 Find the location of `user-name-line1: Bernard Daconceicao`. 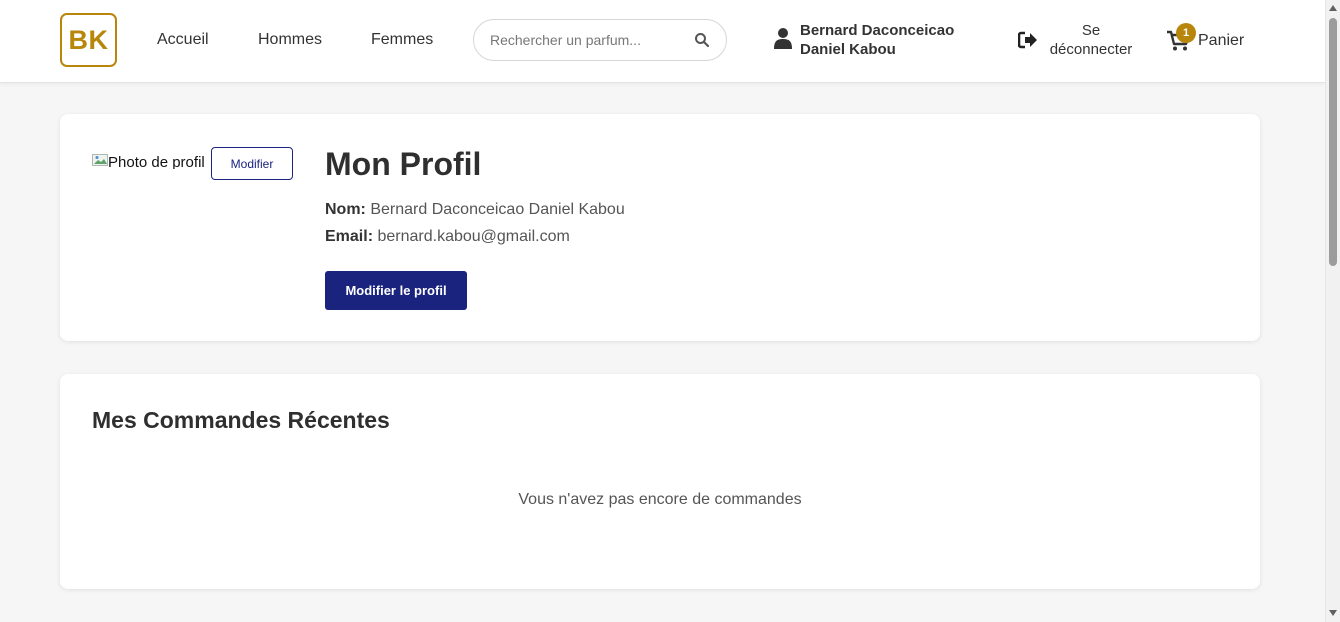

user-name-line1: Bernard Daconceicao is located at coordinates (877, 30).